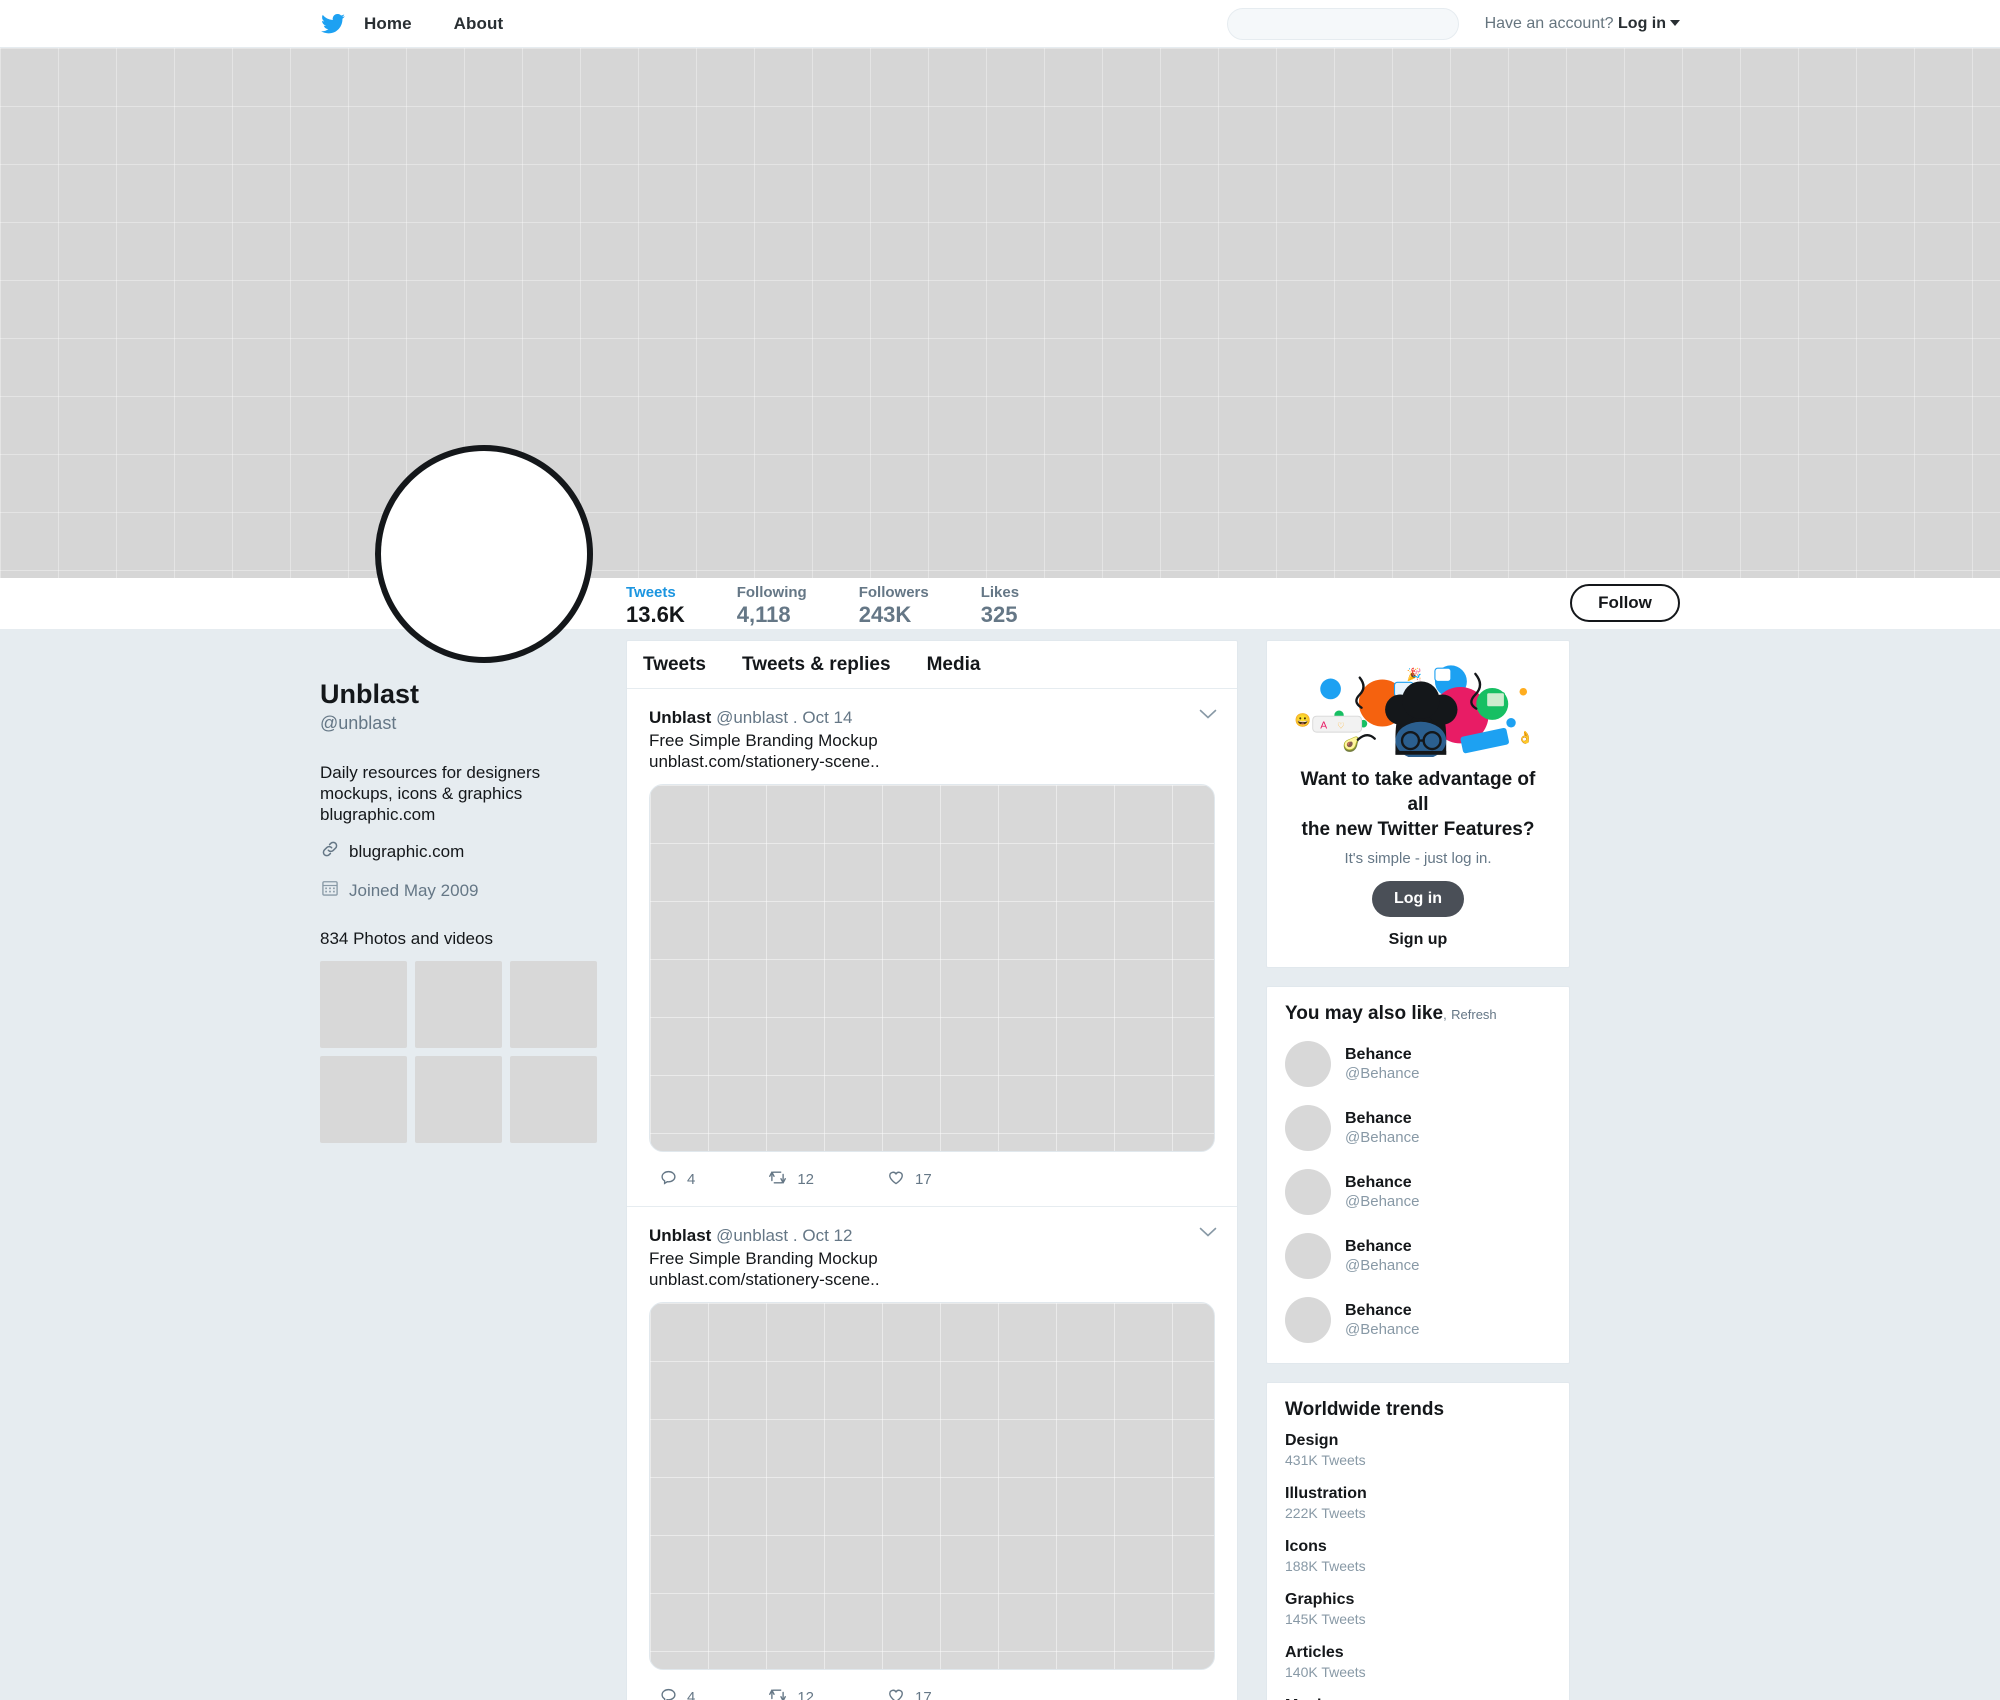 This screenshot has width=2000, height=1700. Describe the element at coordinates (388, 24) in the screenshot. I see `nav-link-home: Home` at that location.